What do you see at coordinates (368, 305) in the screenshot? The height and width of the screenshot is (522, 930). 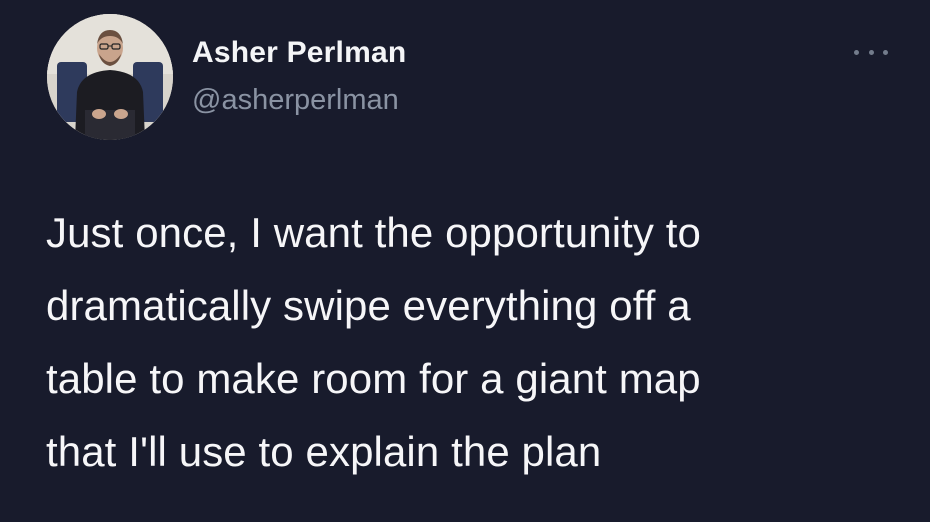 I see `tweet-text-line: dramatically swipe everything off a` at bounding box center [368, 305].